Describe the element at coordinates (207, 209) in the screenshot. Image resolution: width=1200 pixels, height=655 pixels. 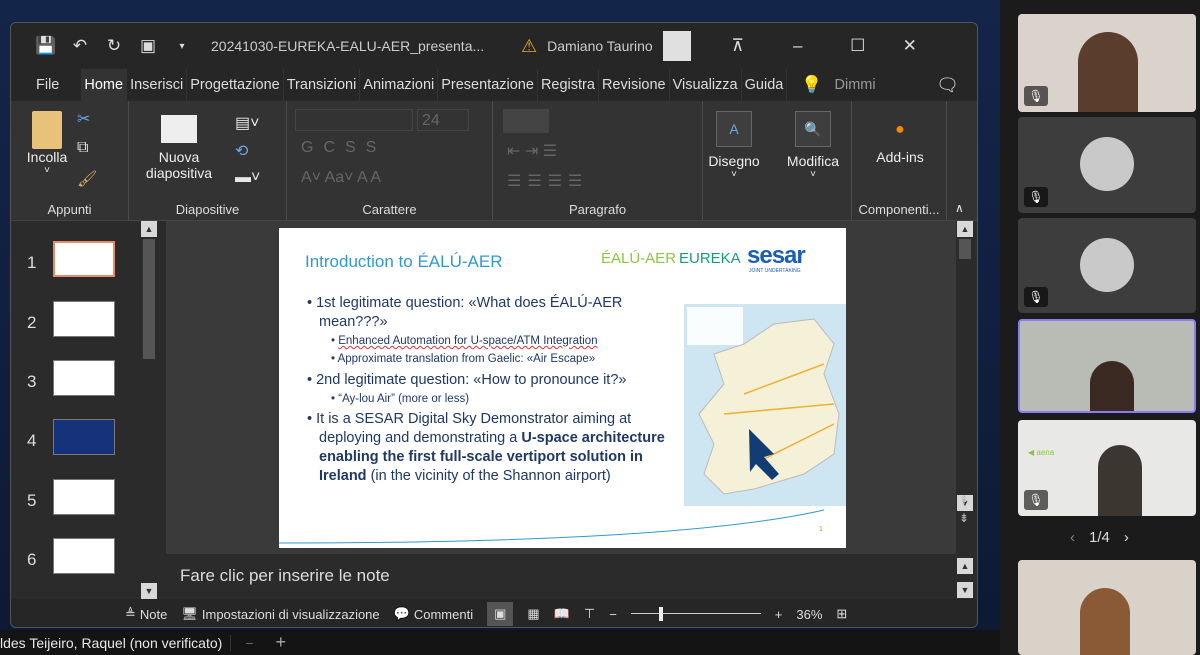
I see `group-label: Diapositive` at that location.